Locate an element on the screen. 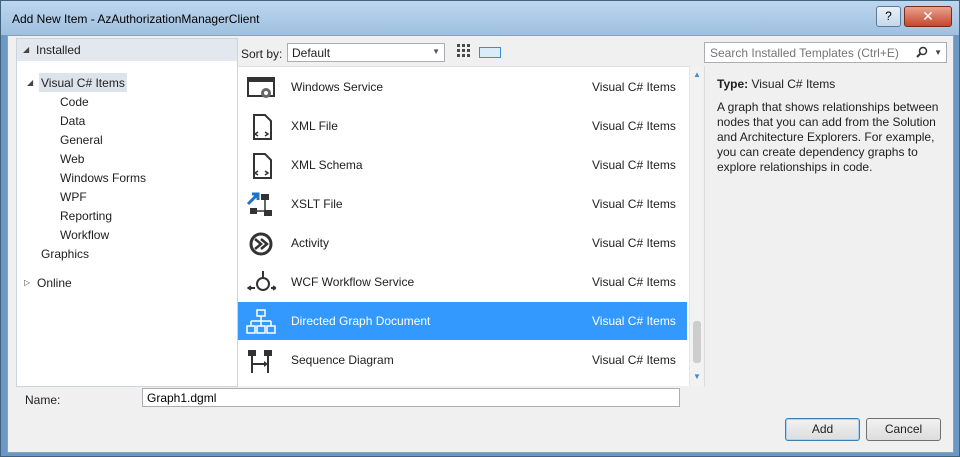  template-row: XSLT File Visual C# Items is located at coordinates (462, 204).